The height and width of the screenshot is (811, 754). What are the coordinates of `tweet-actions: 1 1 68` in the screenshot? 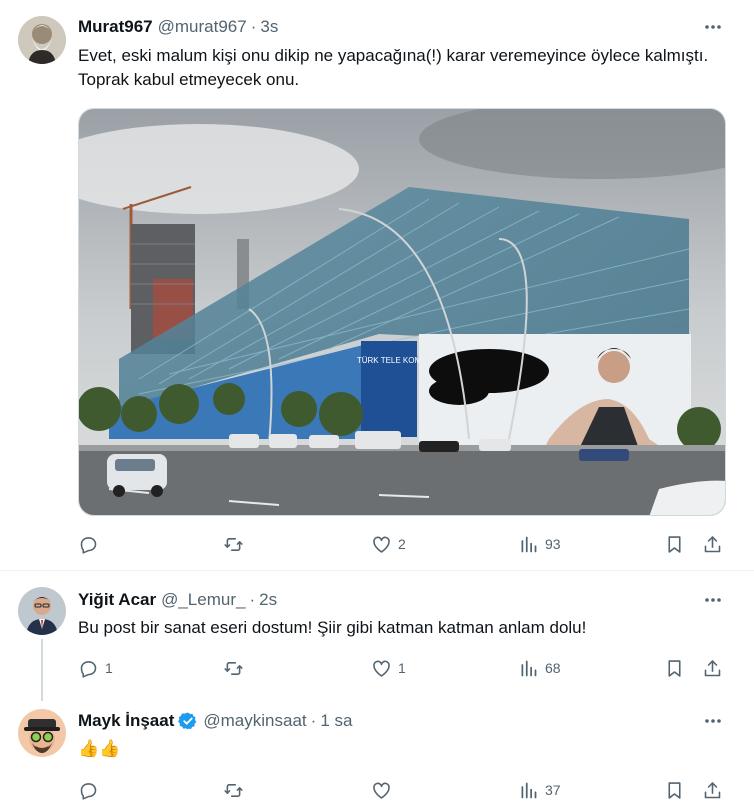 It's located at (403, 668).